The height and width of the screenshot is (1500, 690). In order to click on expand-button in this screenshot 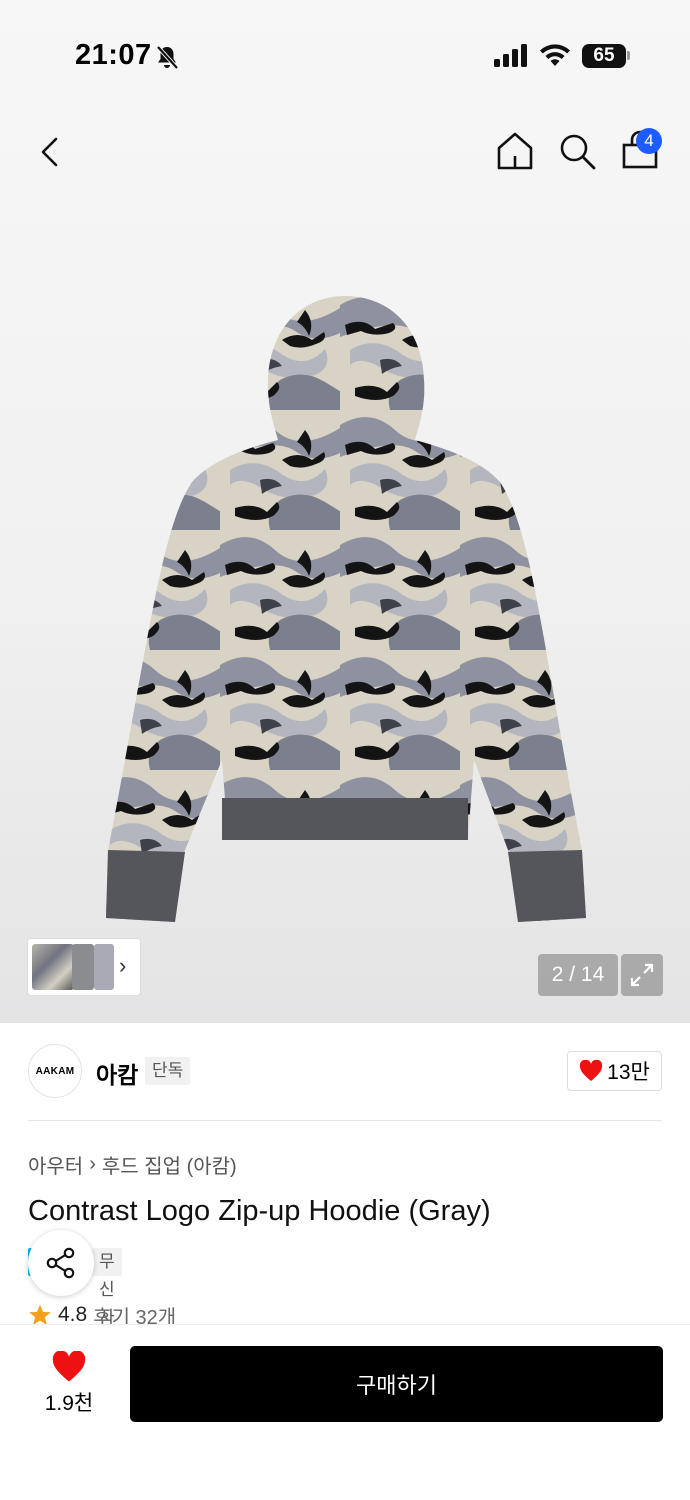, I will do `click(642, 975)`.